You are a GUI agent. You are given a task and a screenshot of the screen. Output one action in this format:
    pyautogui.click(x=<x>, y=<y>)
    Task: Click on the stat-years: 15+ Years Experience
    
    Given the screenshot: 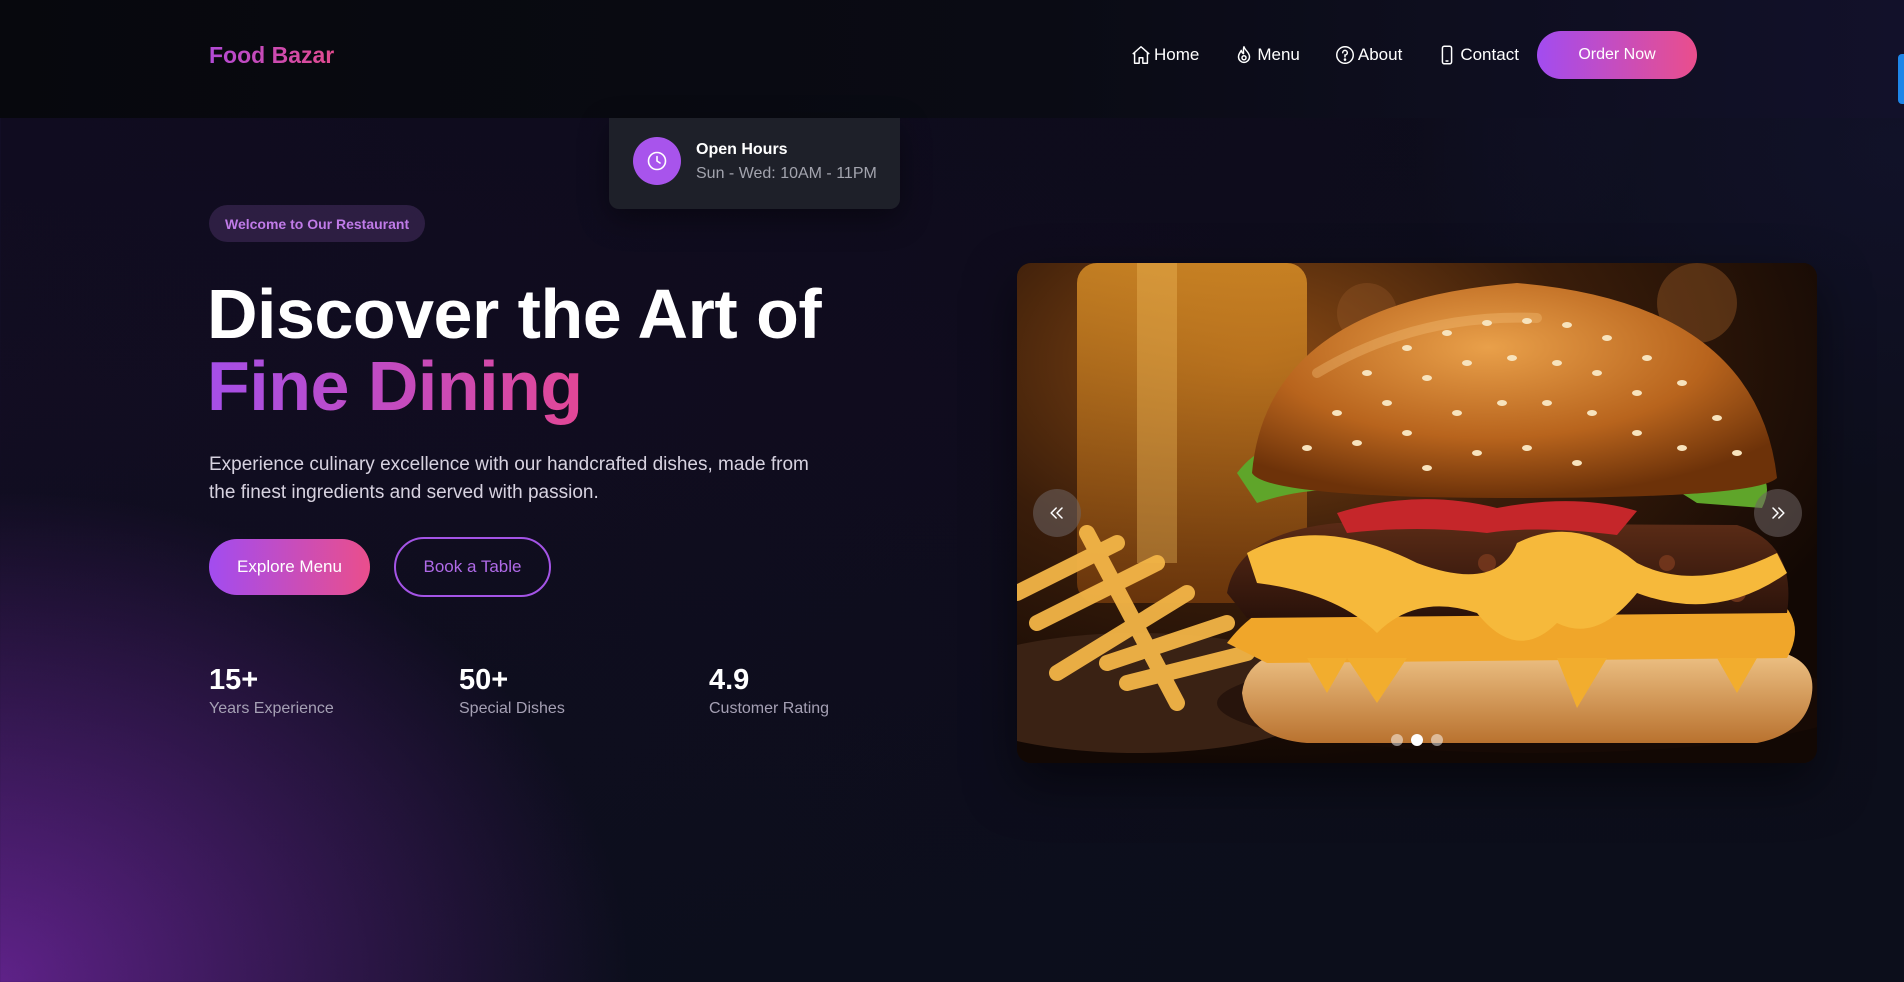 What is the action you would take?
    pyautogui.click(x=271, y=691)
    